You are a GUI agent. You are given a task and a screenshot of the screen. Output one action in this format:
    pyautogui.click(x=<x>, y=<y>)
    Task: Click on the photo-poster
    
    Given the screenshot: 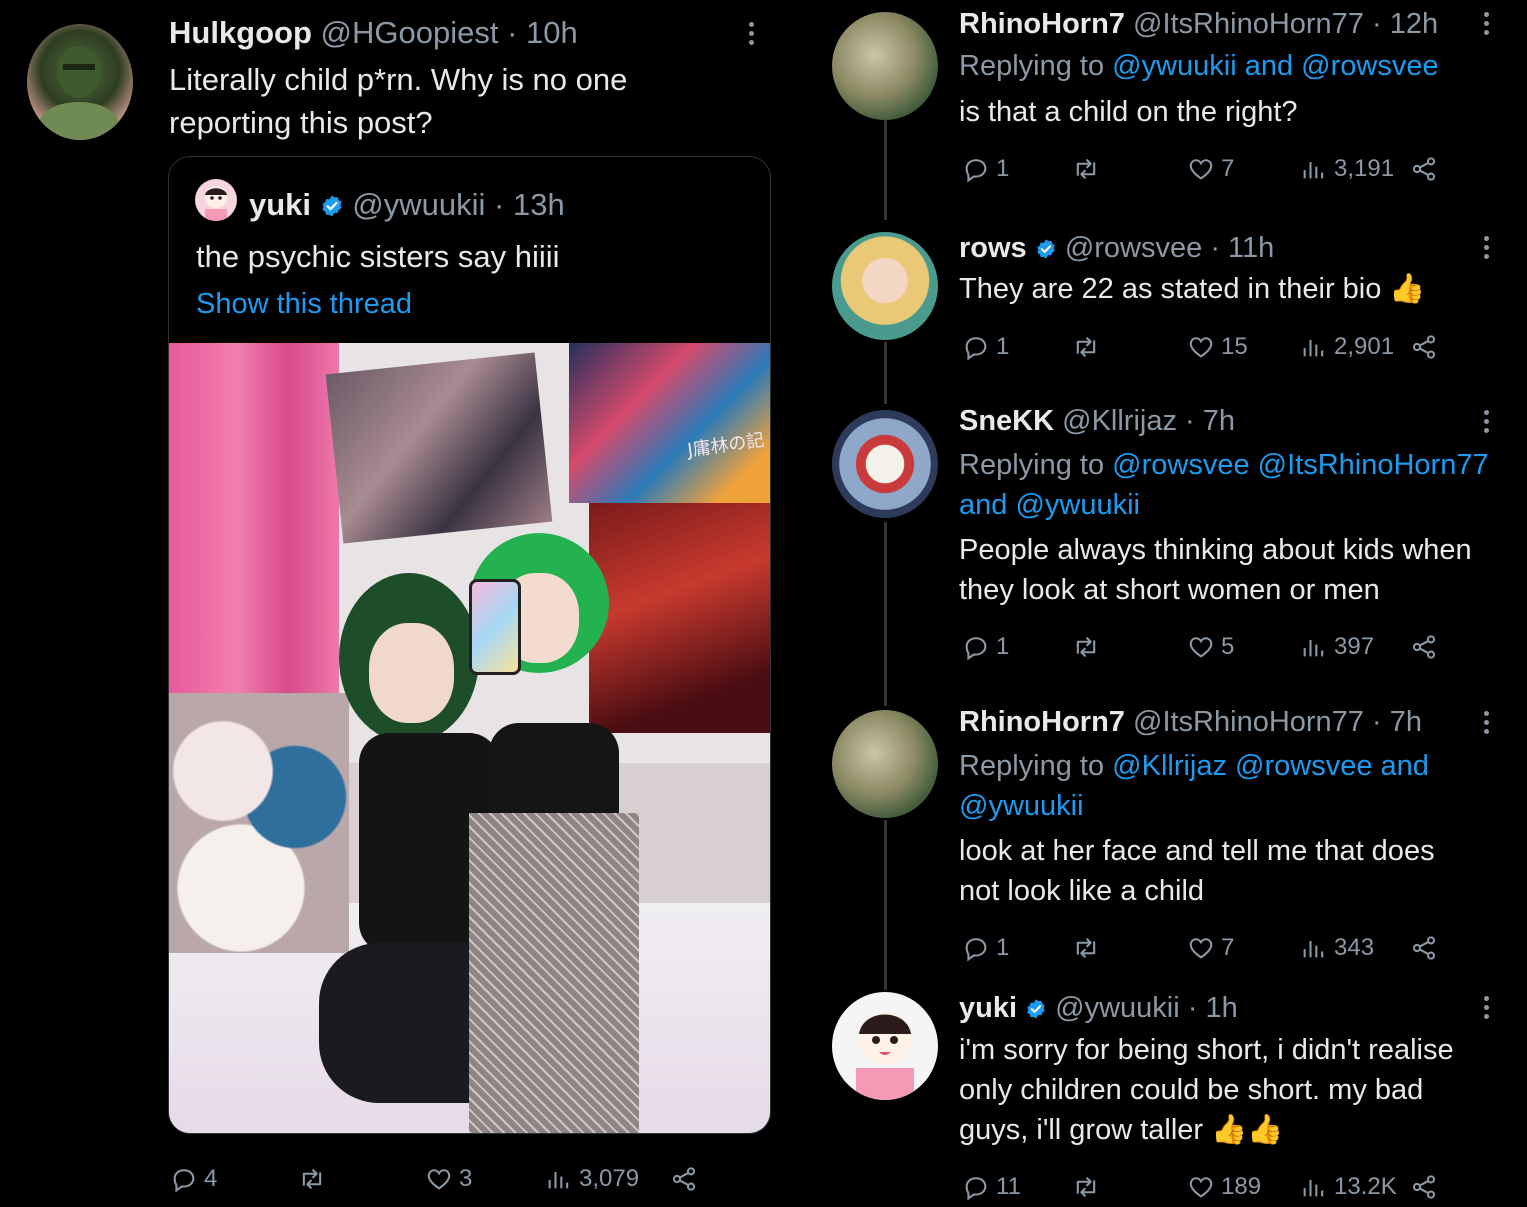 What is the action you would take?
    pyautogui.click(x=669, y=423)
    